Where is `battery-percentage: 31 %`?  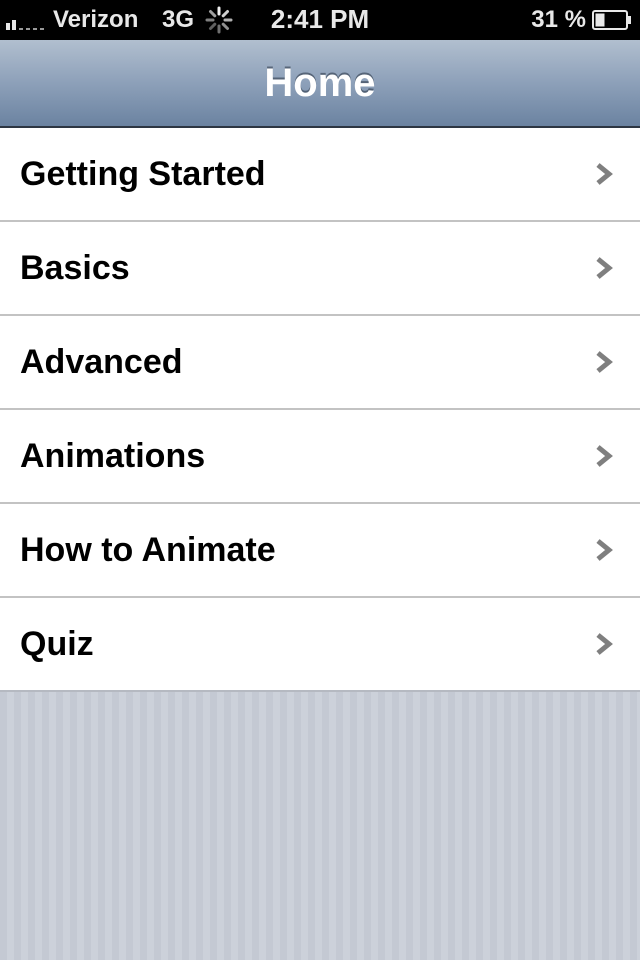 battery-percentage: 31 % is located at coordinates (558, 19).